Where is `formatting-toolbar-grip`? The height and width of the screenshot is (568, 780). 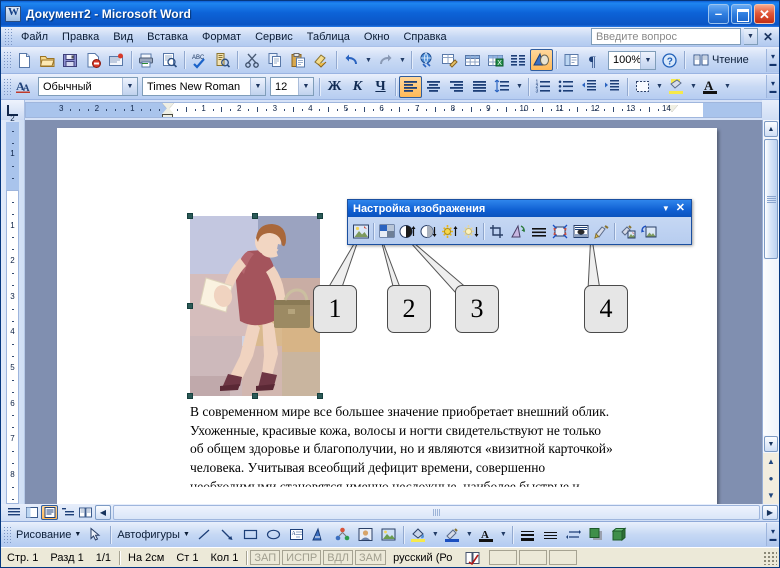
formatting-toolbar-grip is located at coordinates (7, 86).